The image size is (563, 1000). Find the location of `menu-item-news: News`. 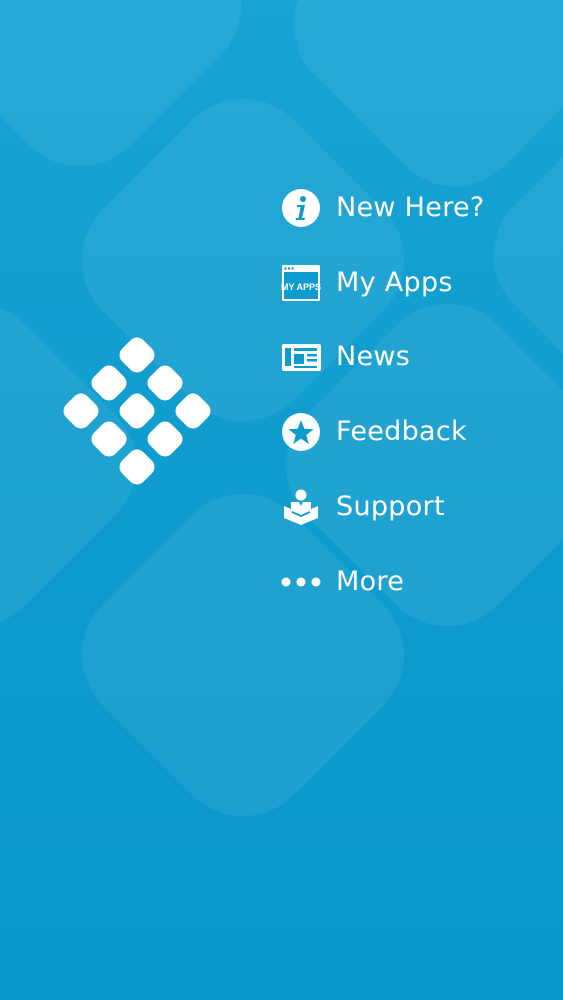

menu-item-news: News is located at coordinates (420, 357).